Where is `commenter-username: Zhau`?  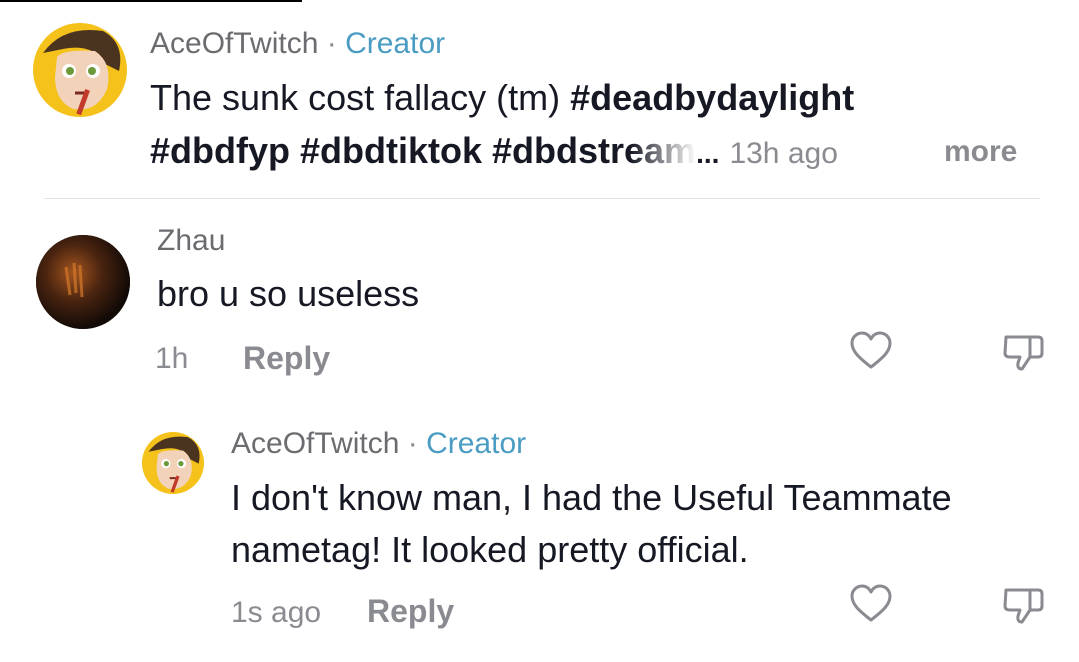 commenter-username: Zhau is located at coordinates (191, 241).